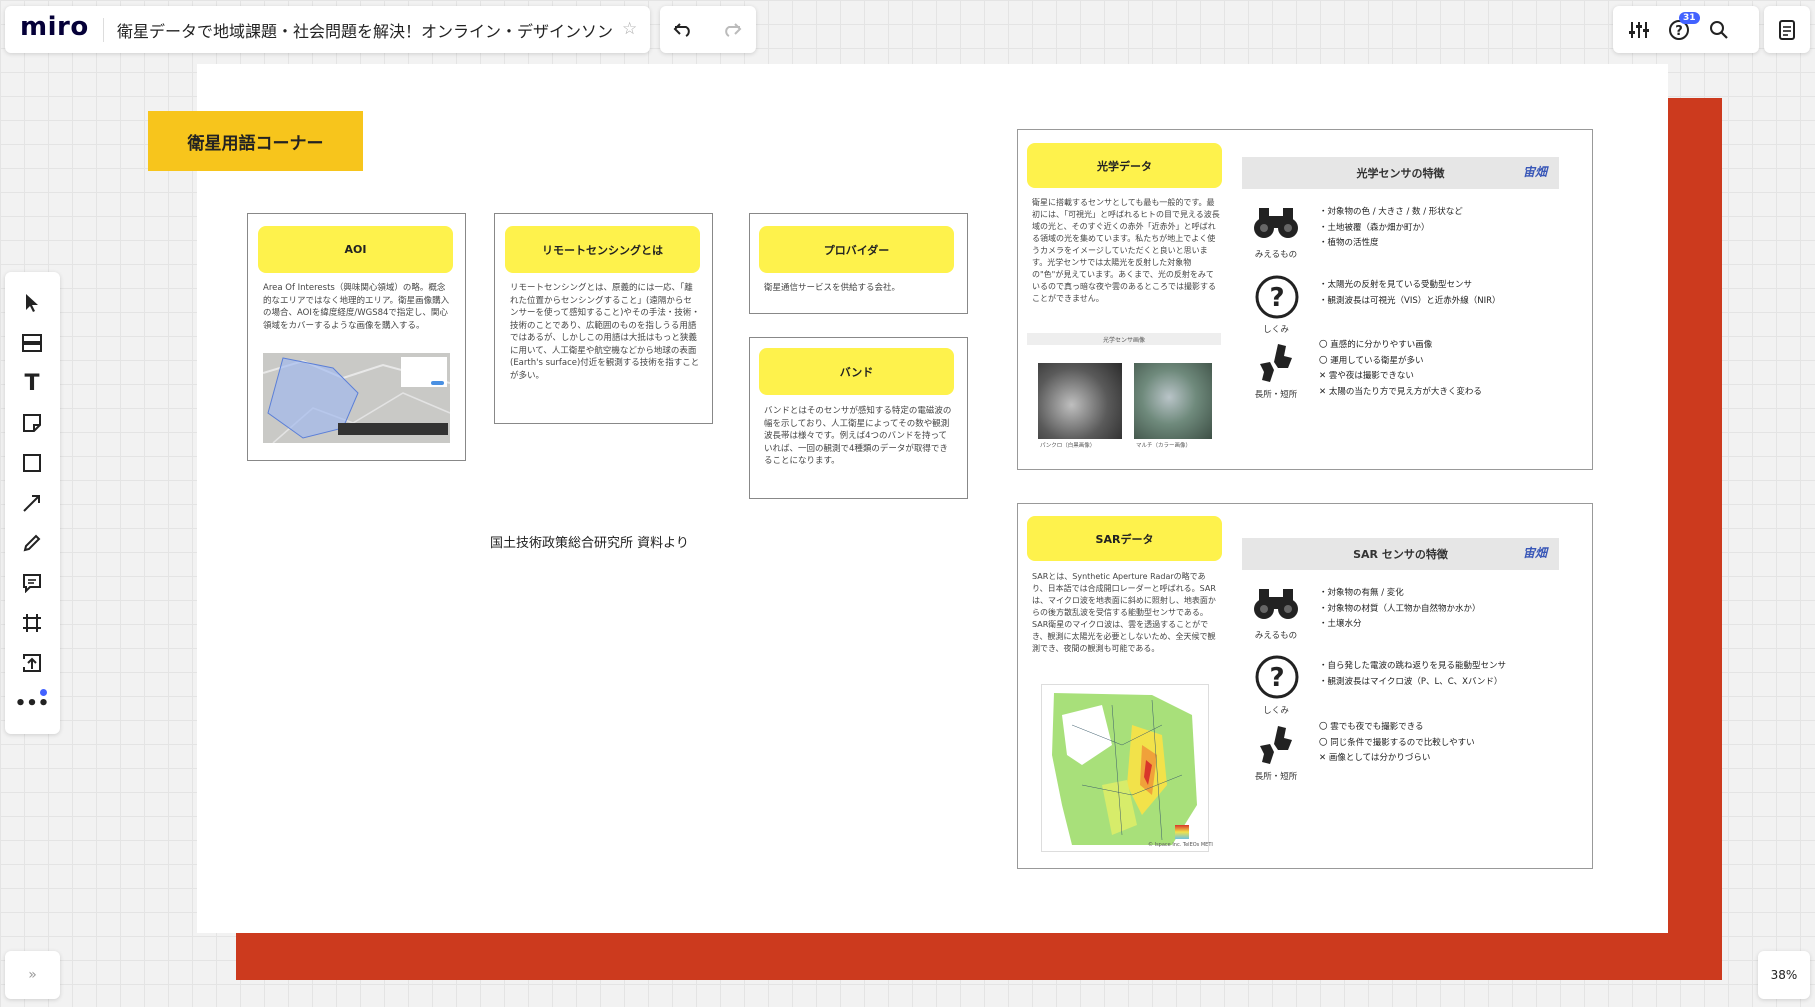 This screenshot has width=1815, height=1007. What do you see at coordinates (1535, 172) in the screenshot?
I see `optical-brand-logo: 宙畑` at bounding box center [1535, 172].